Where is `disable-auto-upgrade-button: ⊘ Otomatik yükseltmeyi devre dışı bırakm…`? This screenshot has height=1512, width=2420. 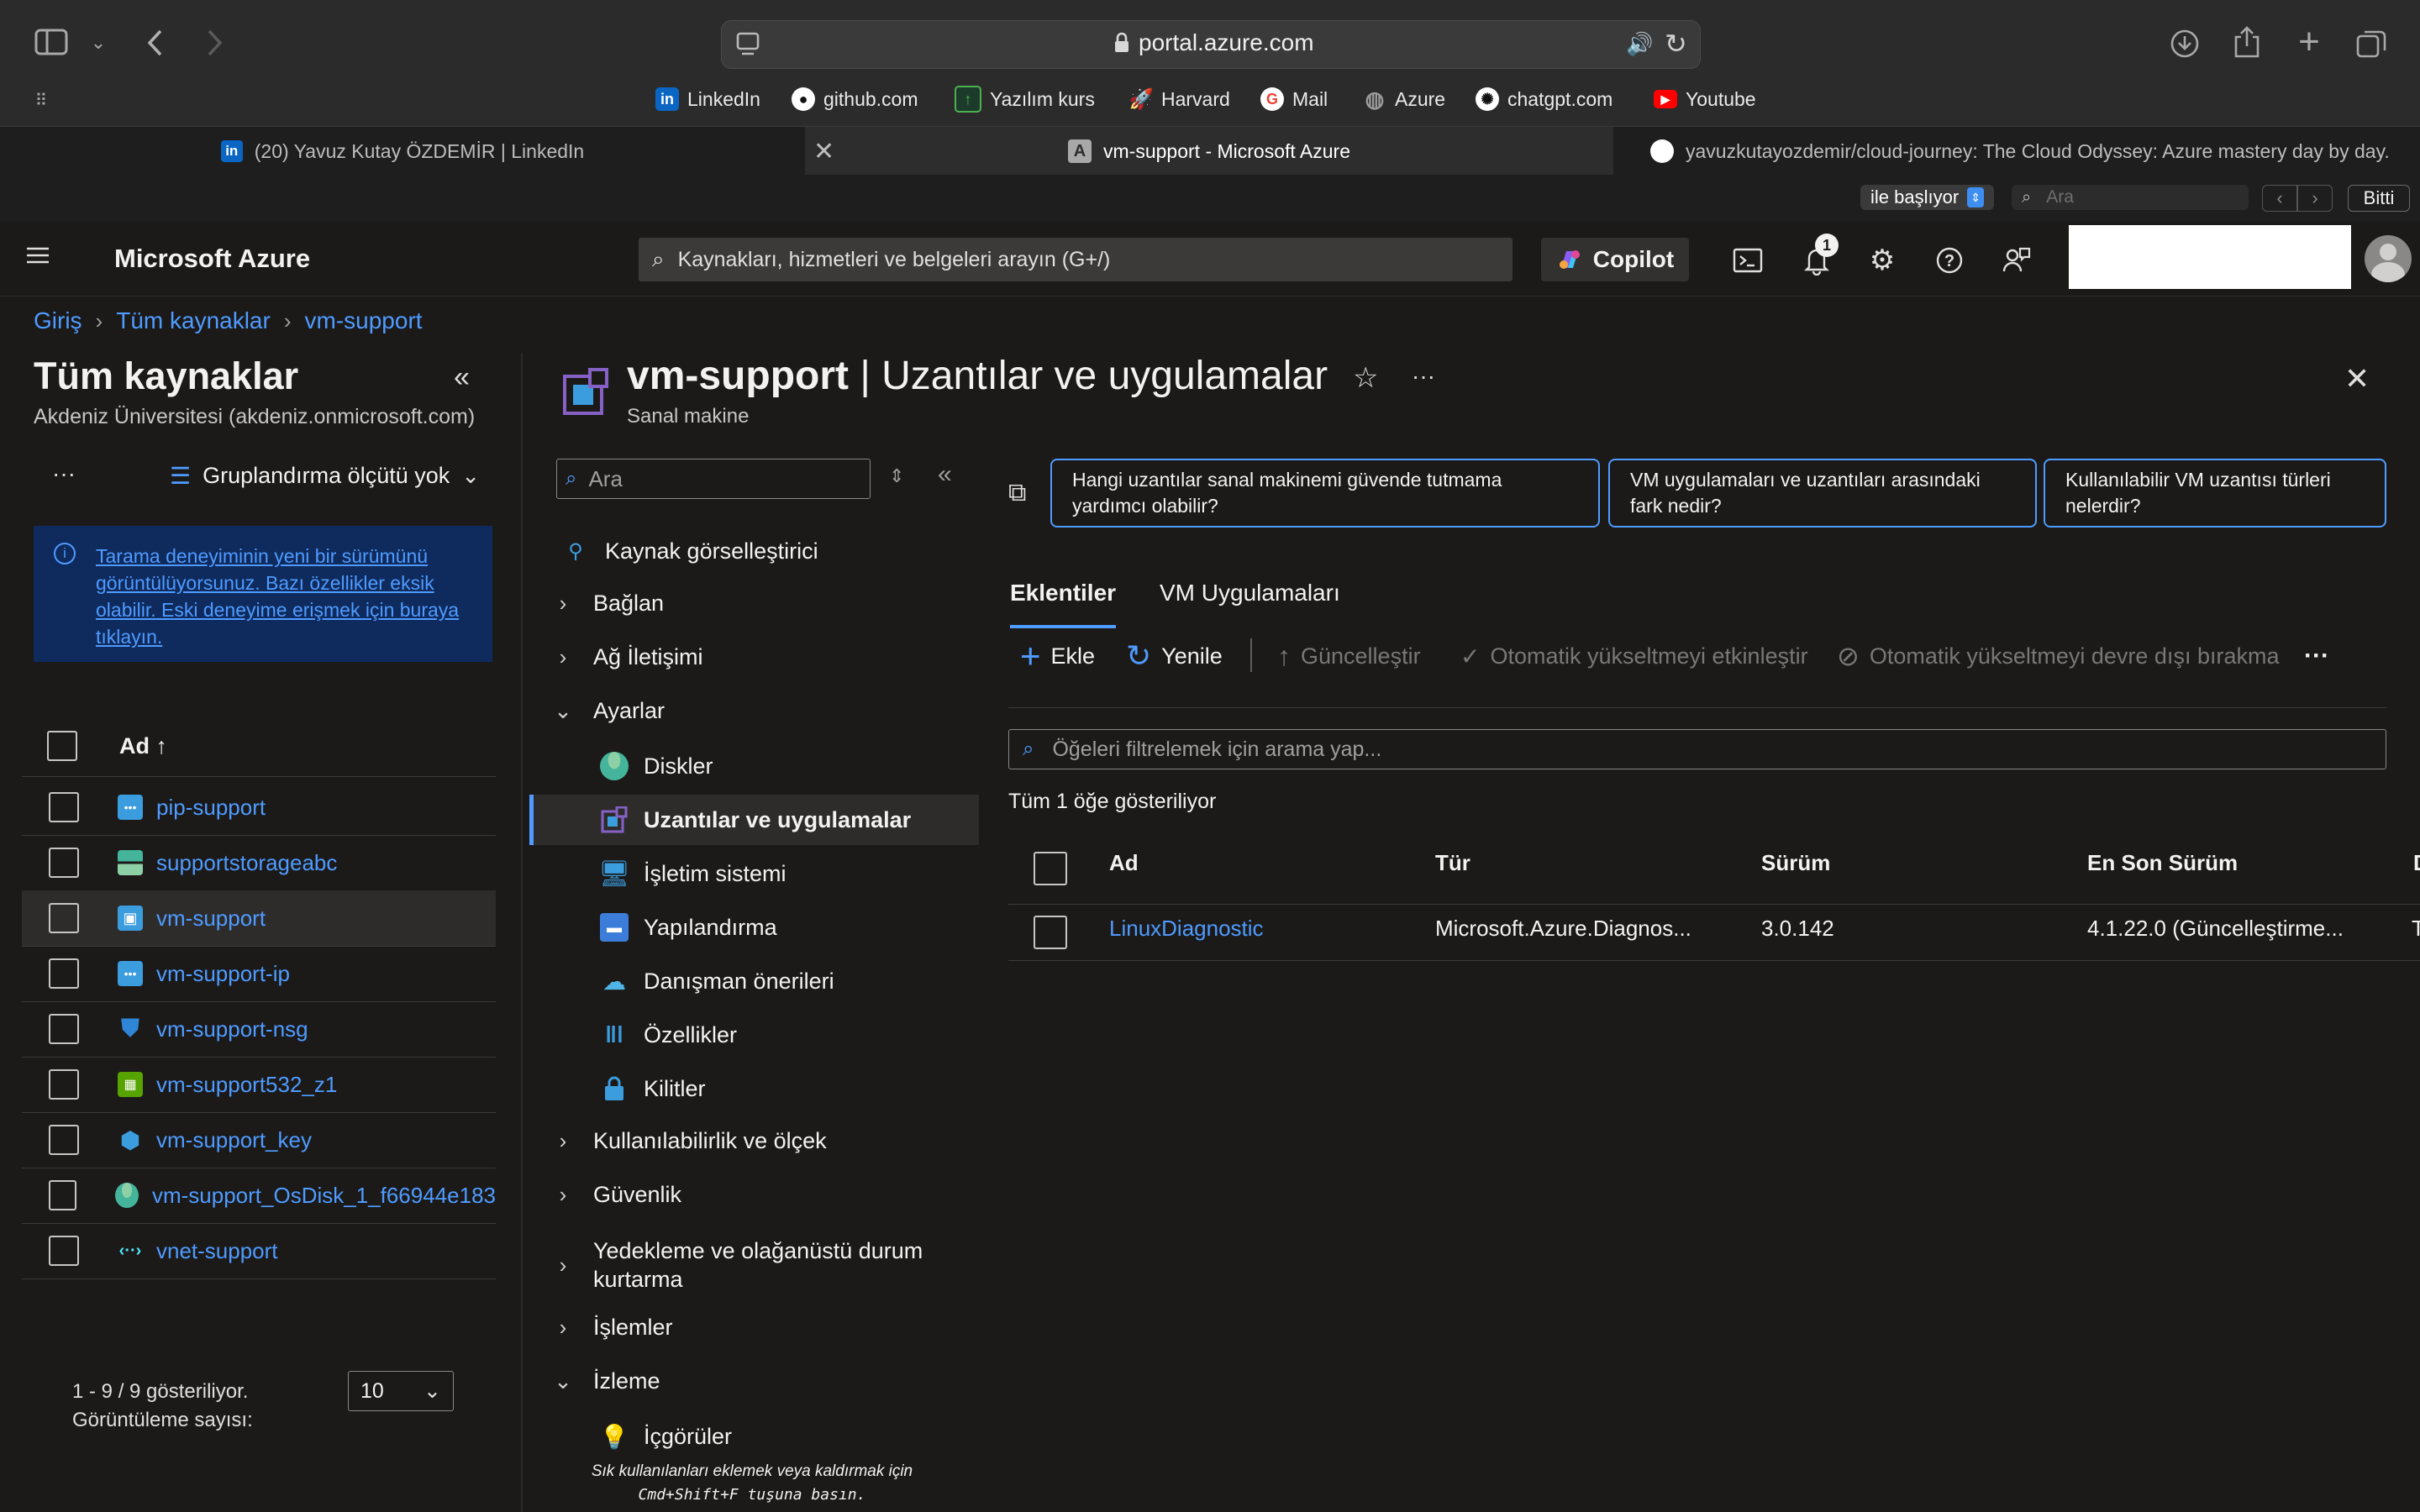
disable-auto-upgrade-button: ⊘ Otomatik yükseltmeyi devre dışı bırakm… is located at coordinates (2058, 656).